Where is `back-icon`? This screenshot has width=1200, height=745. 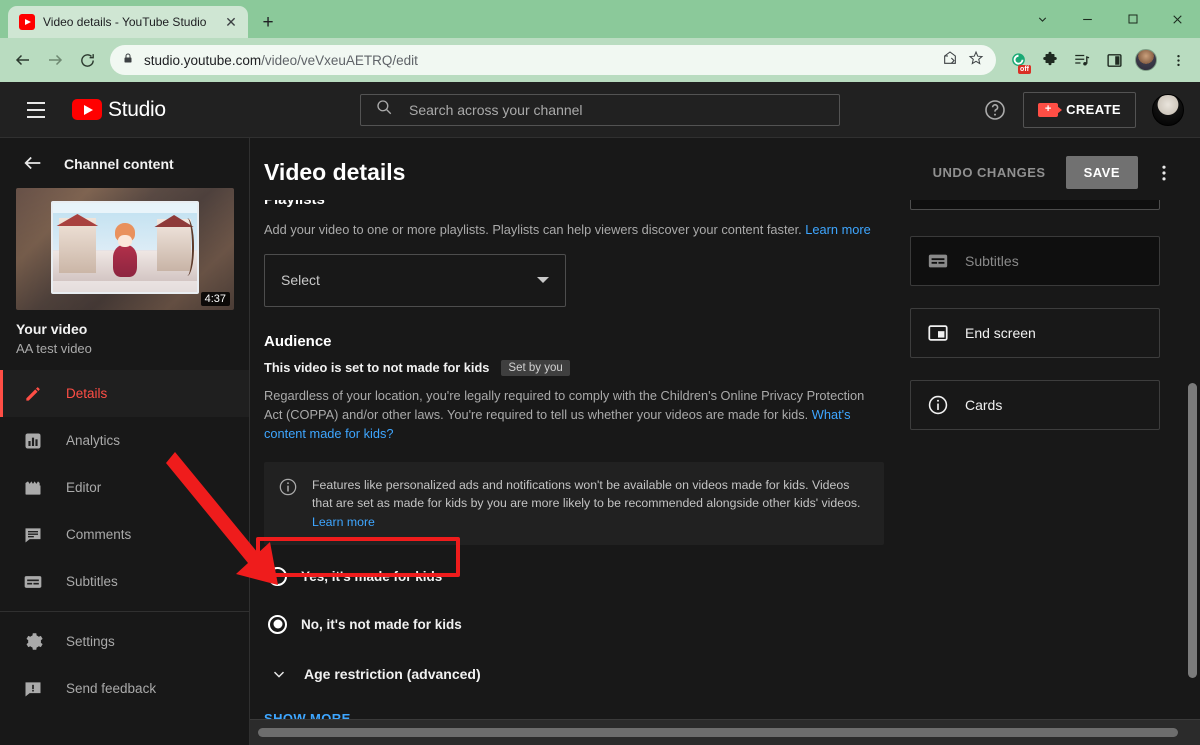 back-icon is located at coordinates (23, 60).